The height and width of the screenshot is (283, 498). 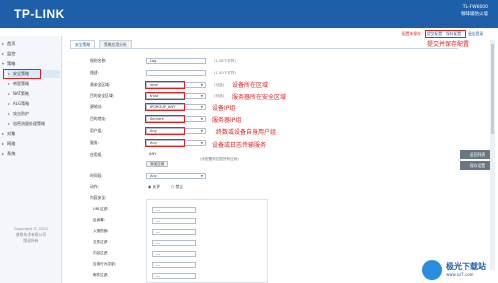 What do you see at coordinates (157, 164) in the screenshot?
I see `add-app-button: 添加应用` at bounding box center [157, 164].